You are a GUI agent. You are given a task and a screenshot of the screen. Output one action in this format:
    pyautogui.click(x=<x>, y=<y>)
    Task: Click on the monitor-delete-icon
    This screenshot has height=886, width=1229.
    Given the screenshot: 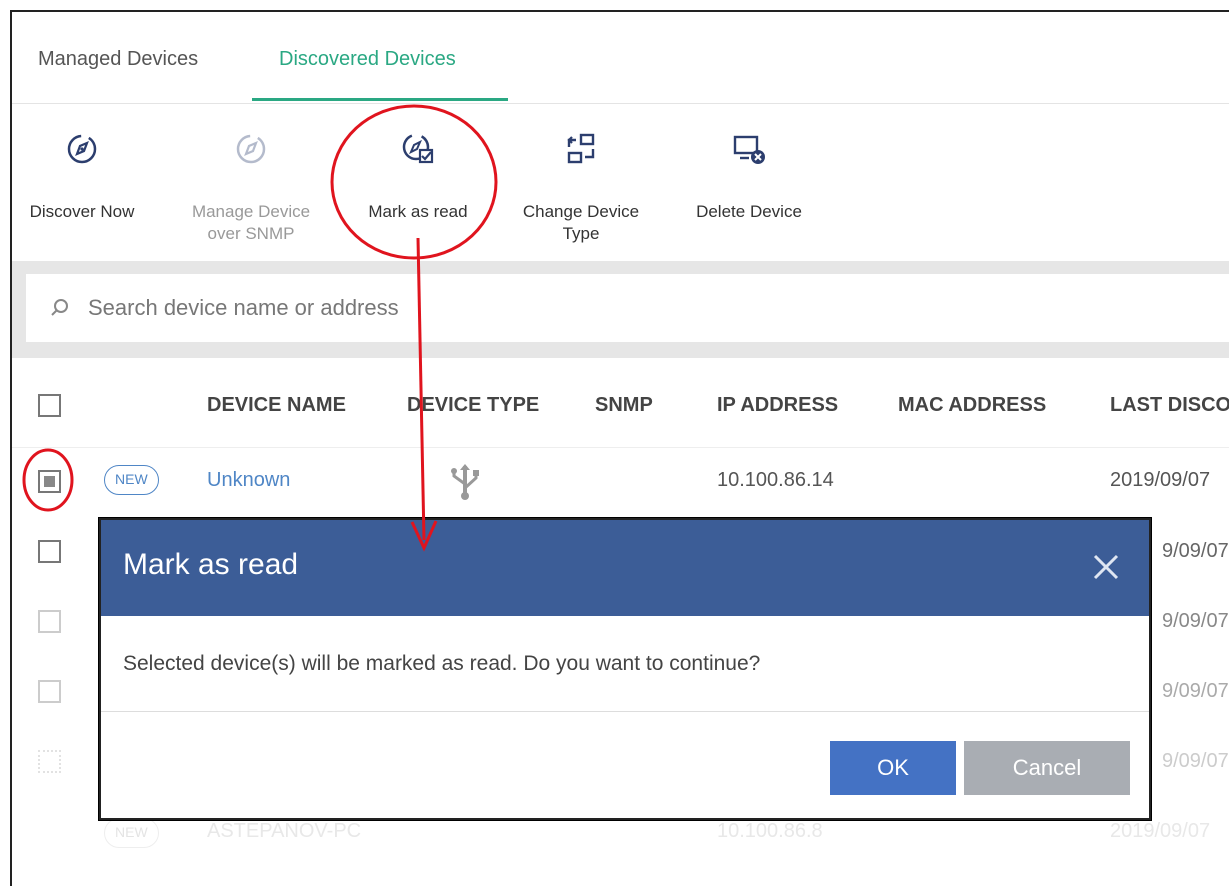 What is the action you would take?
    pyautogui.click(x=749, y=149)
    